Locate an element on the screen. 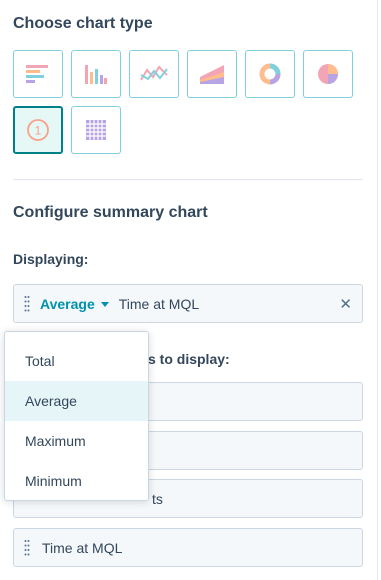 Image resolution: width=381 pixels, height=580 pixels. property-field-label: Time at MQL is located at coordinates (82, 547).